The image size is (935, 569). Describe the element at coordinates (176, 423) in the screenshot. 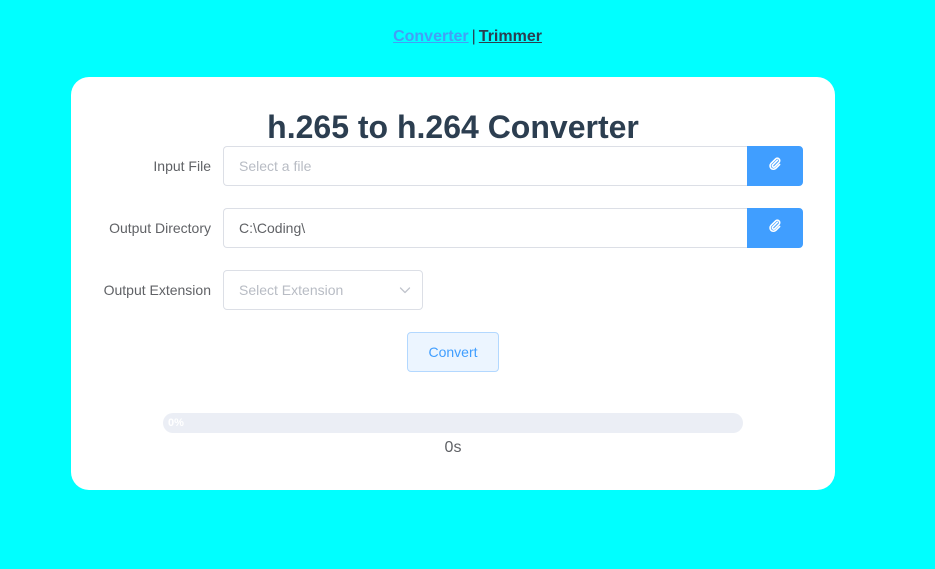

I see `progress-percent-text: 0%` at that location.